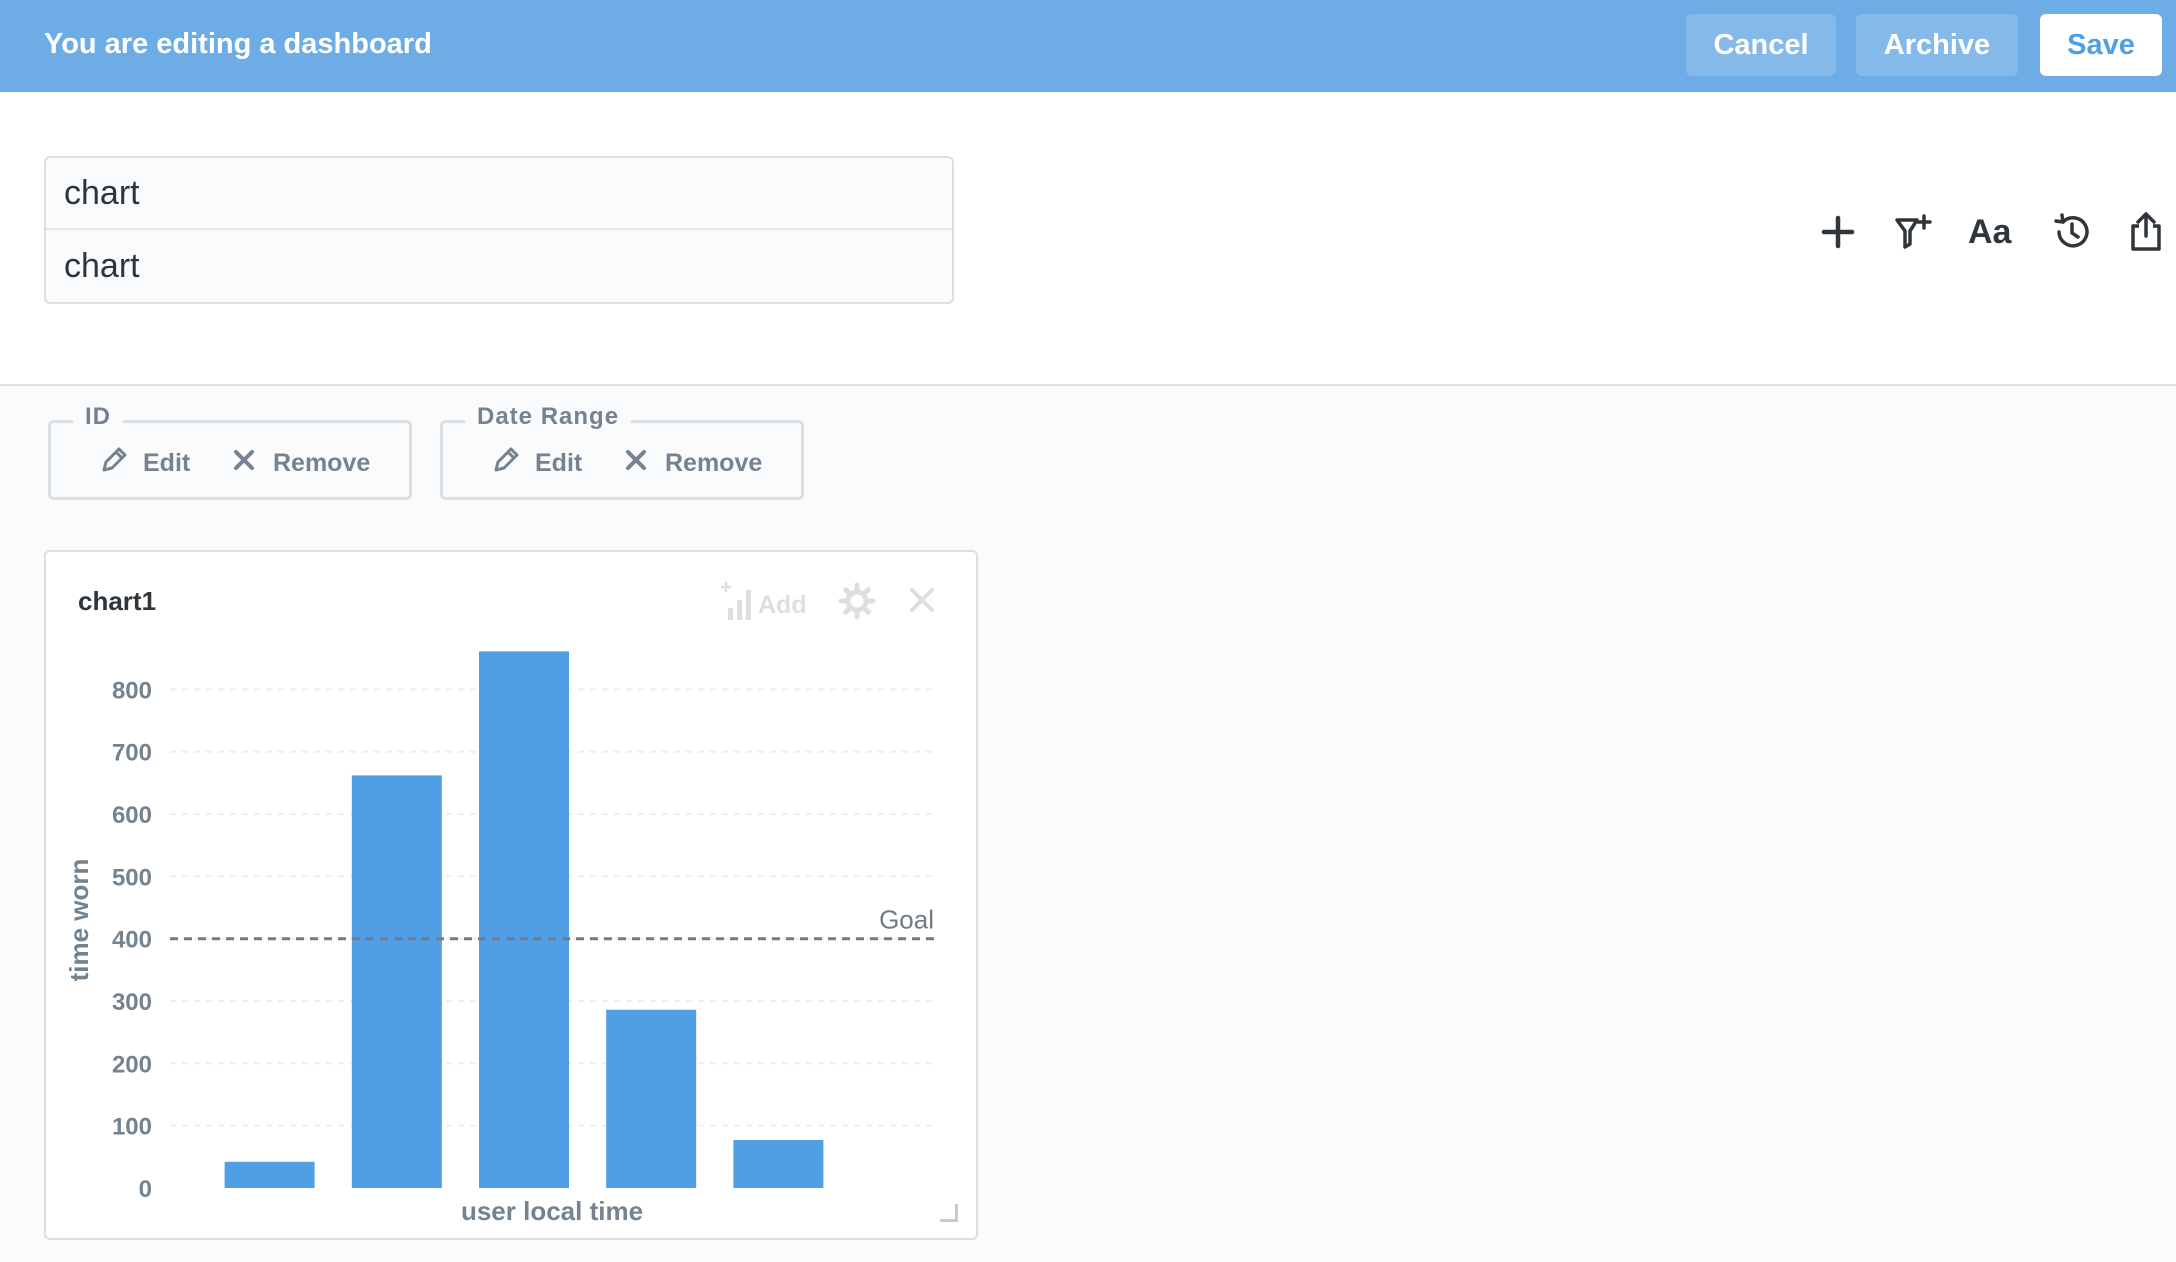 The image size is (2176, 1262). What do you see at coordinates (499, 266) in the screenshot?
I see `dashboard-description-input` at bounding box center [499, 266].